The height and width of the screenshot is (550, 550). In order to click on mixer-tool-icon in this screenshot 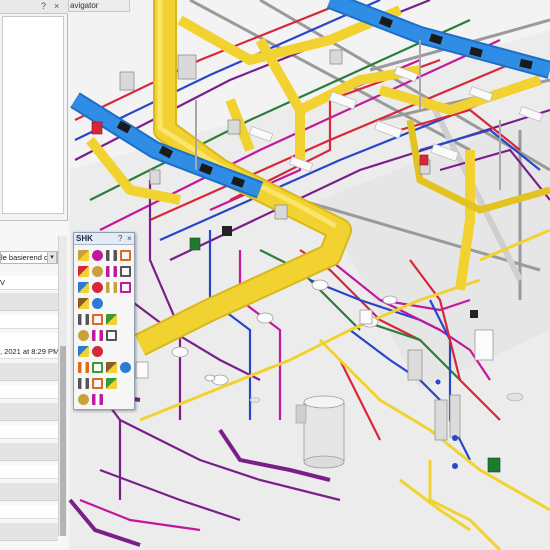, I will do `click(111, 367)`.